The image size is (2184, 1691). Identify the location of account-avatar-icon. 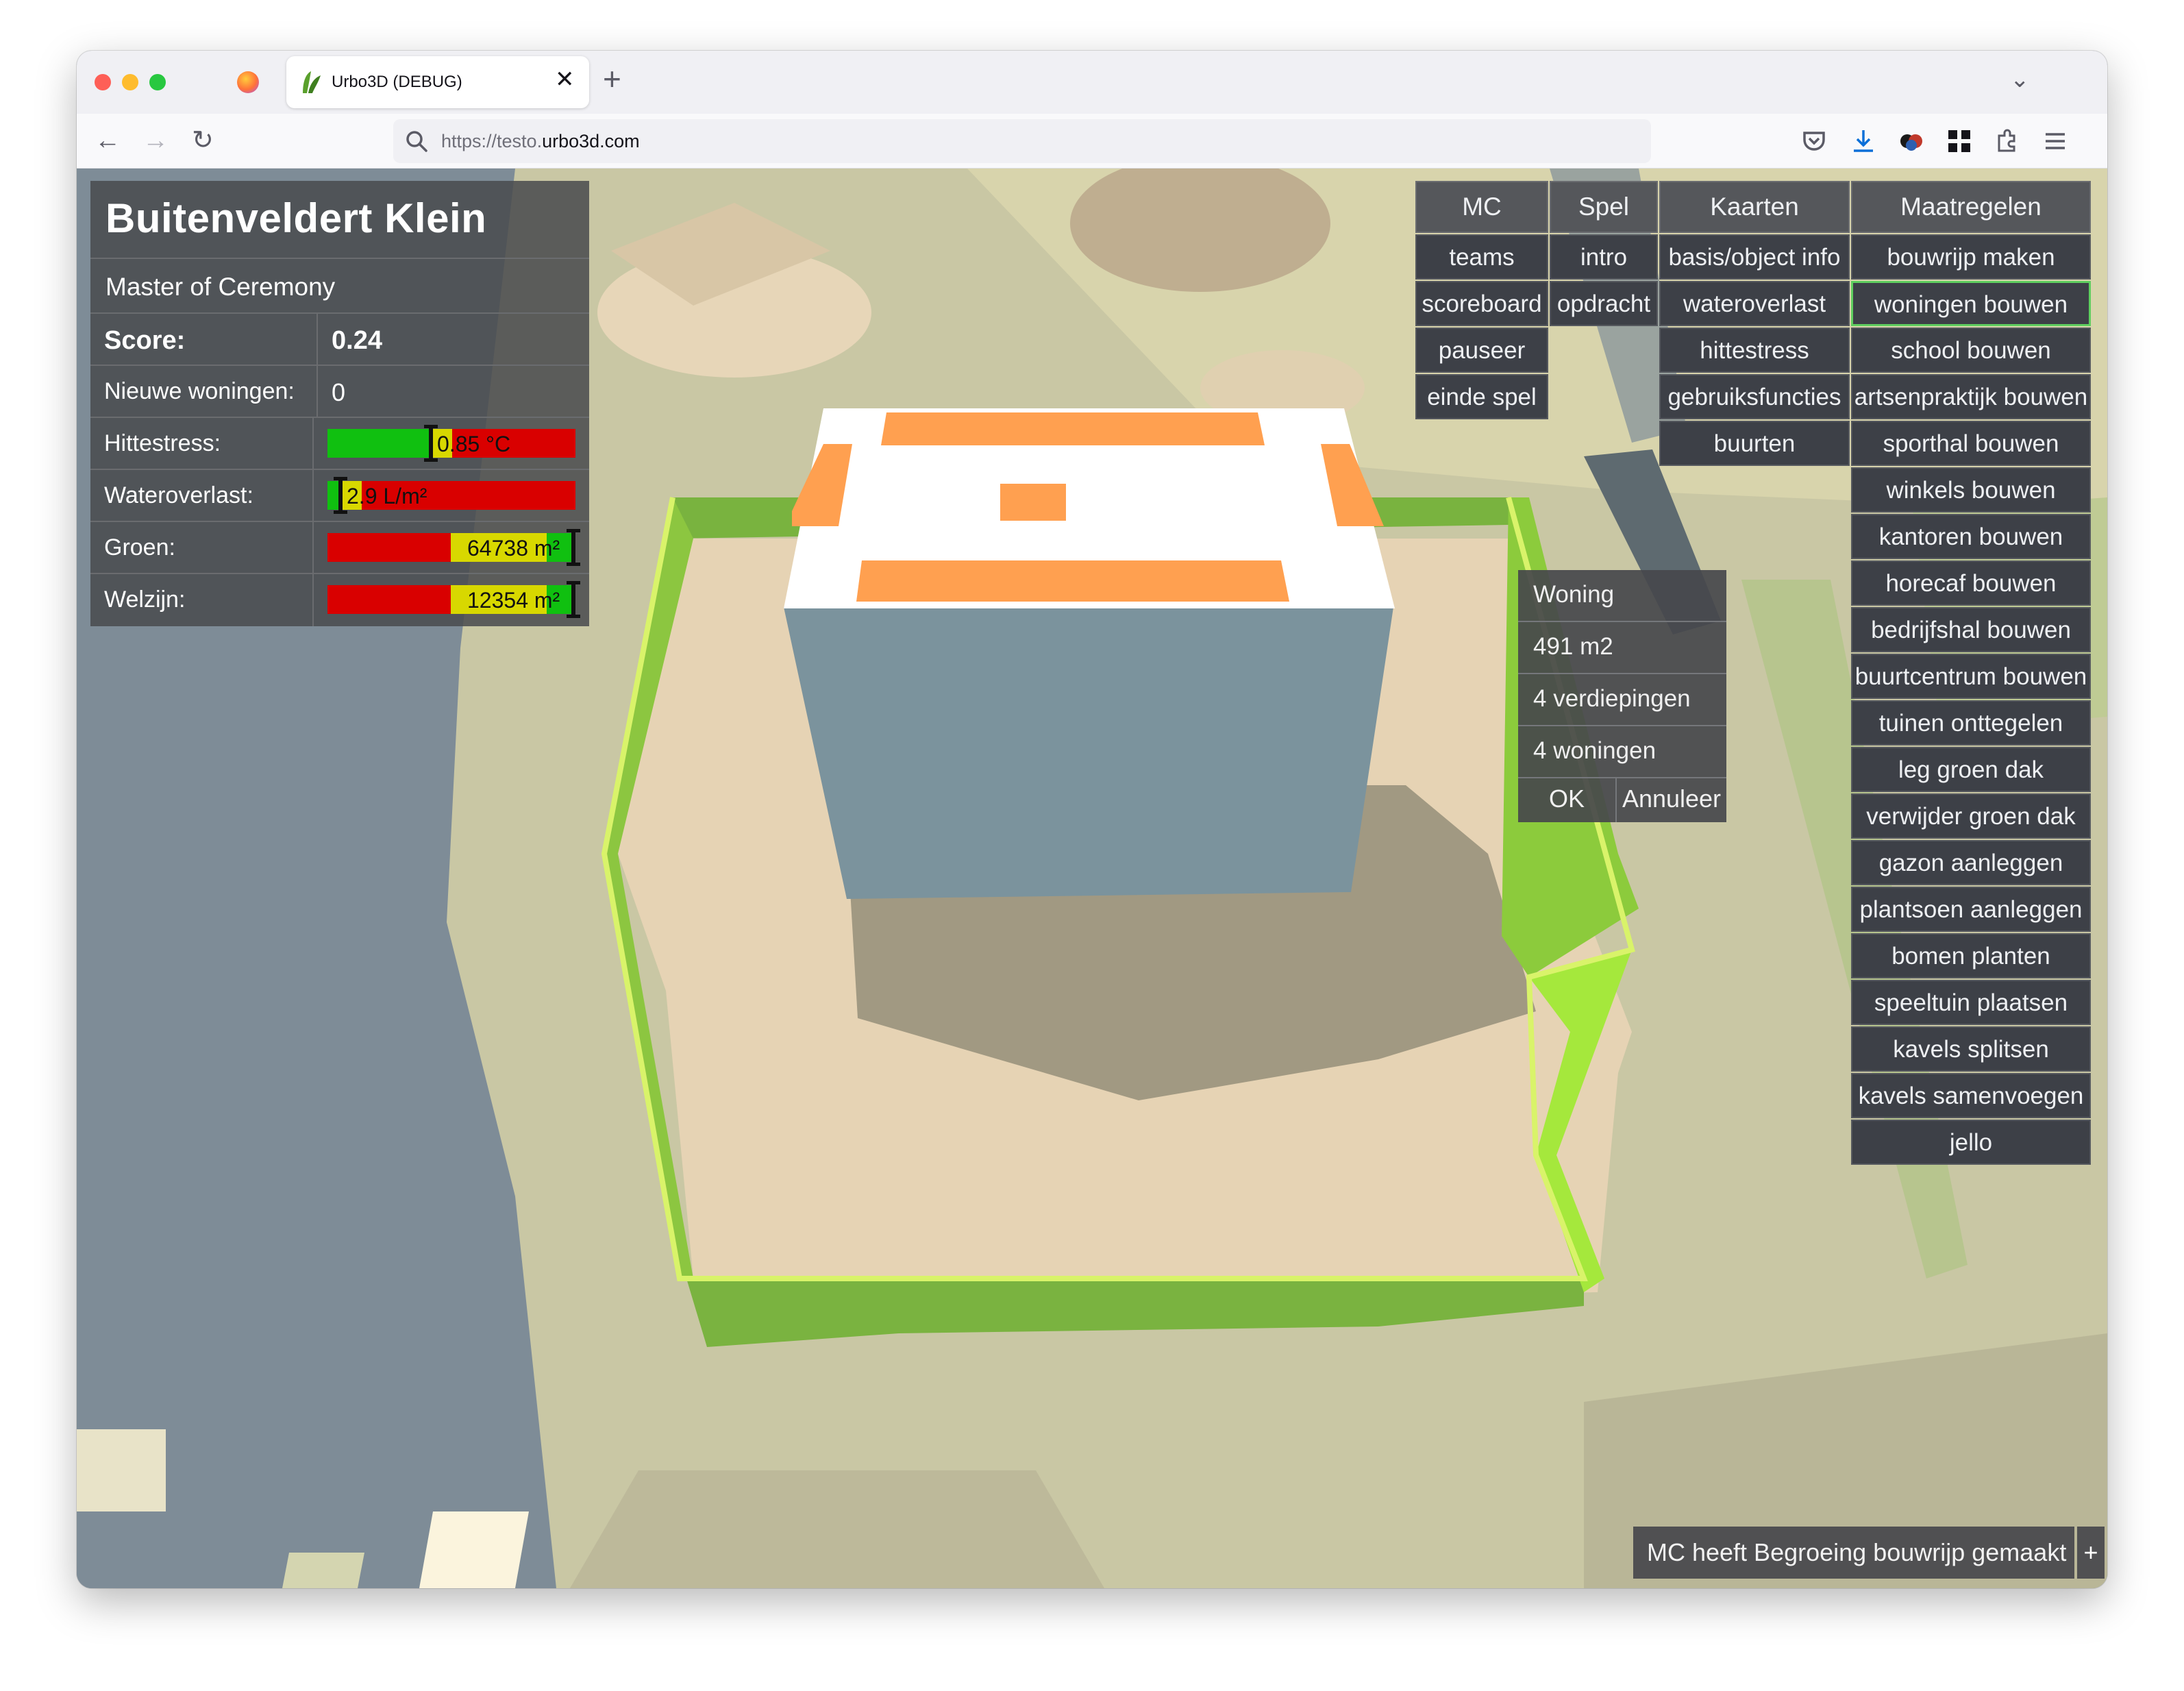
(1911, 141).